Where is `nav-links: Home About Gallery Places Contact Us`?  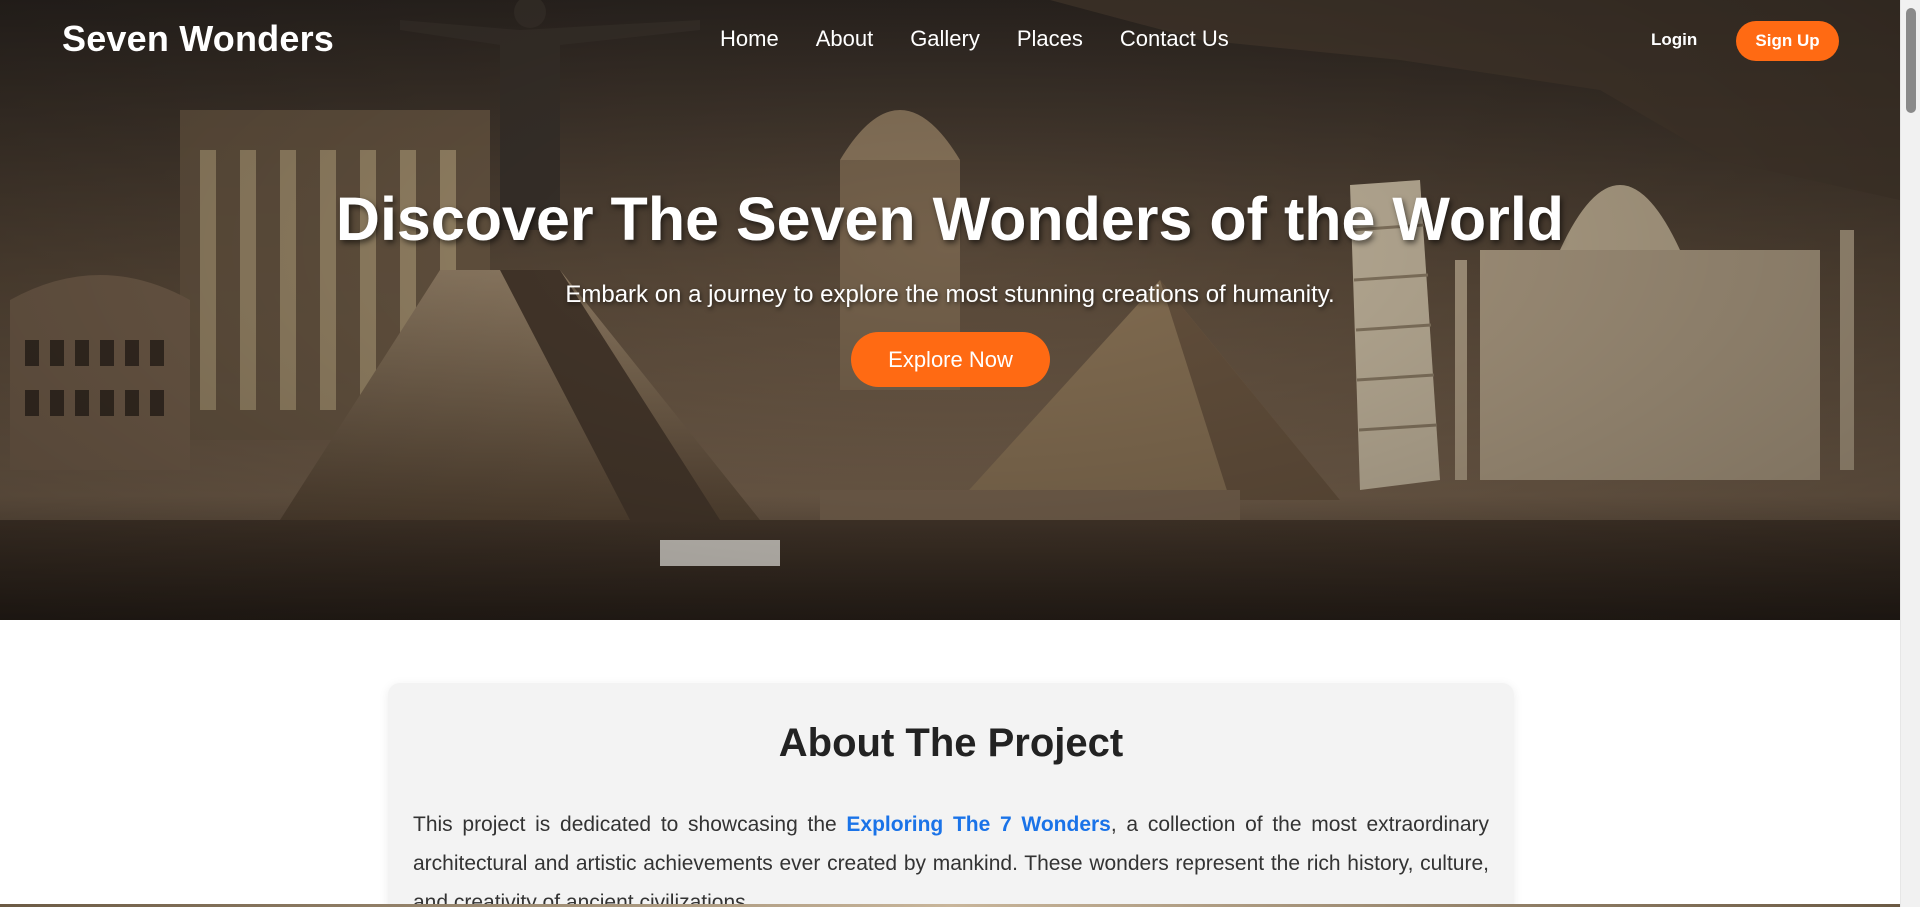 nav-links: Home About Gallery Places Contact Us is located at coordinates (974, 39).